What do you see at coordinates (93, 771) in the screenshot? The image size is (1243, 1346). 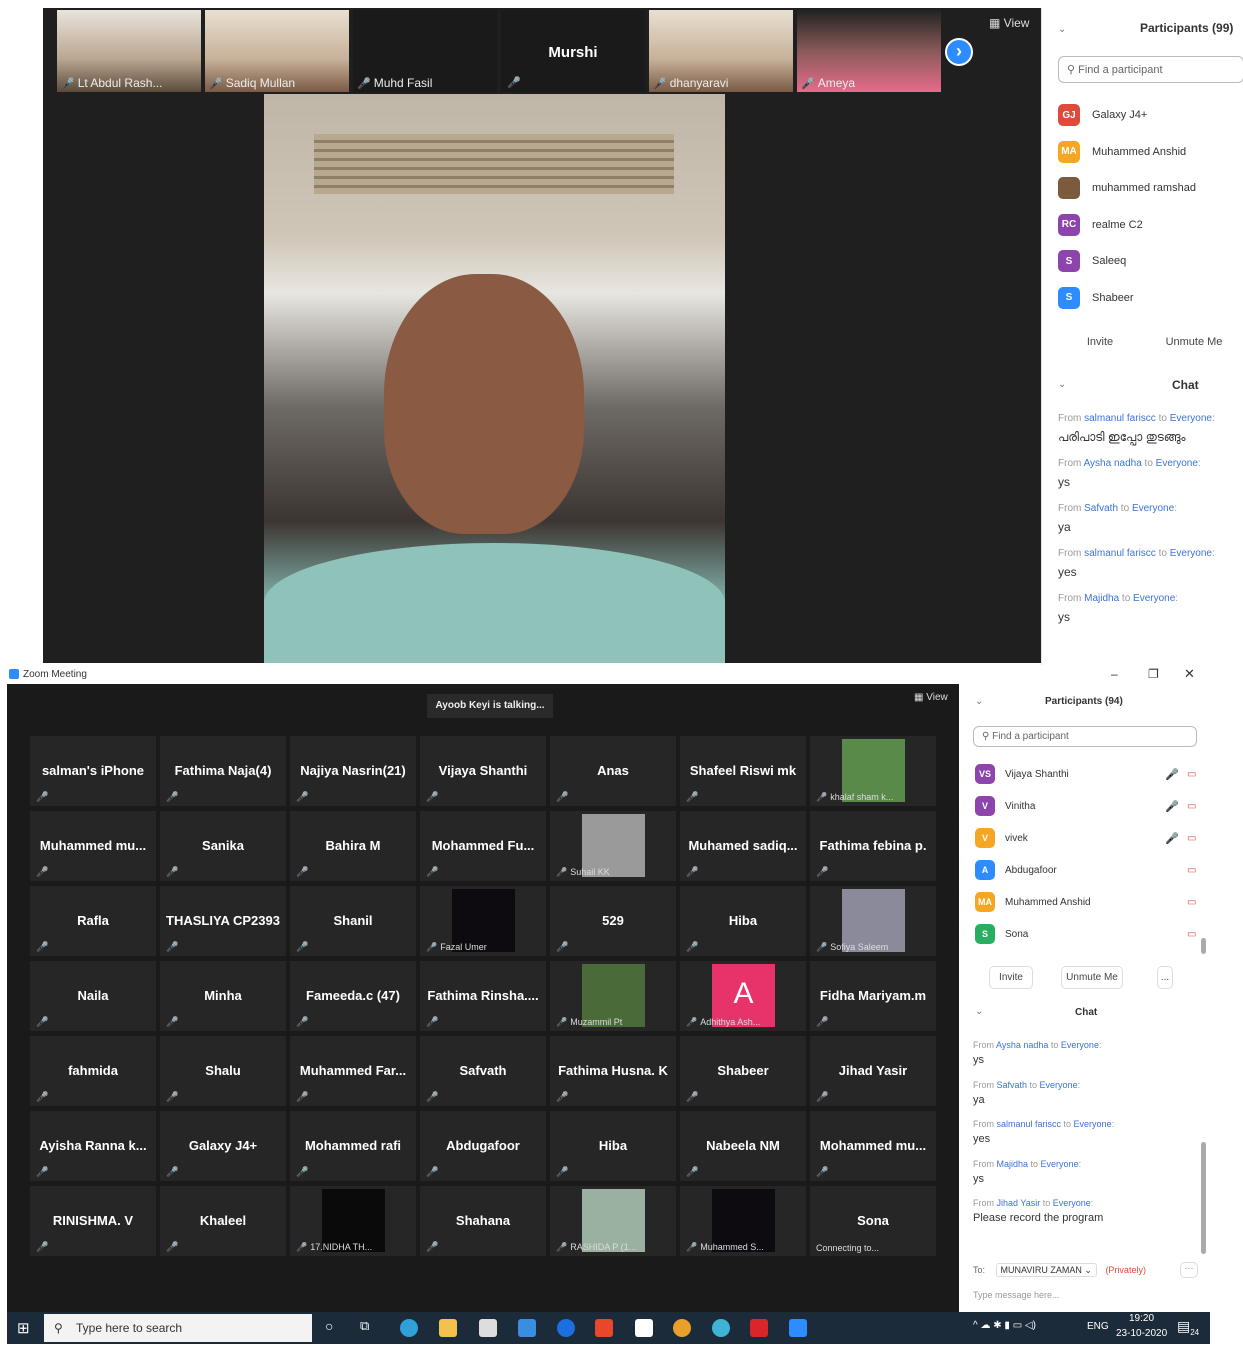 I see `gallery-tile: salman's iPhone 🎤` at bounding box center [93, 771].